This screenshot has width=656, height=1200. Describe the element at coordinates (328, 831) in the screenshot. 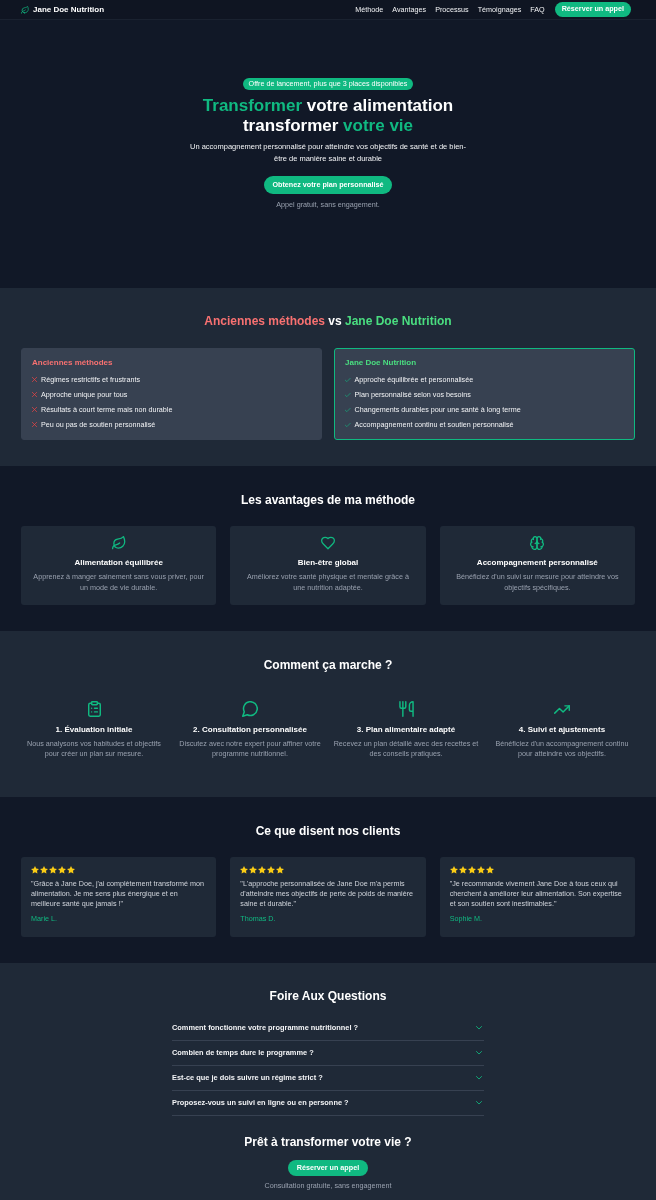

I see `section-title: Ce que disent nos clients` at that location.